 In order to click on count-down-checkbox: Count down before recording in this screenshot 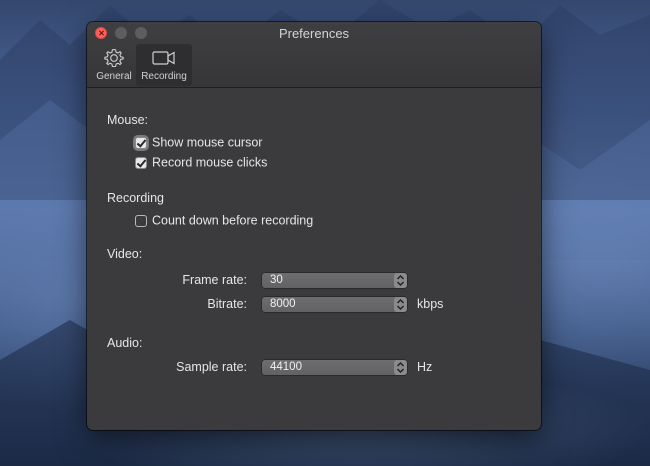, I will do `click(224, 221)`.